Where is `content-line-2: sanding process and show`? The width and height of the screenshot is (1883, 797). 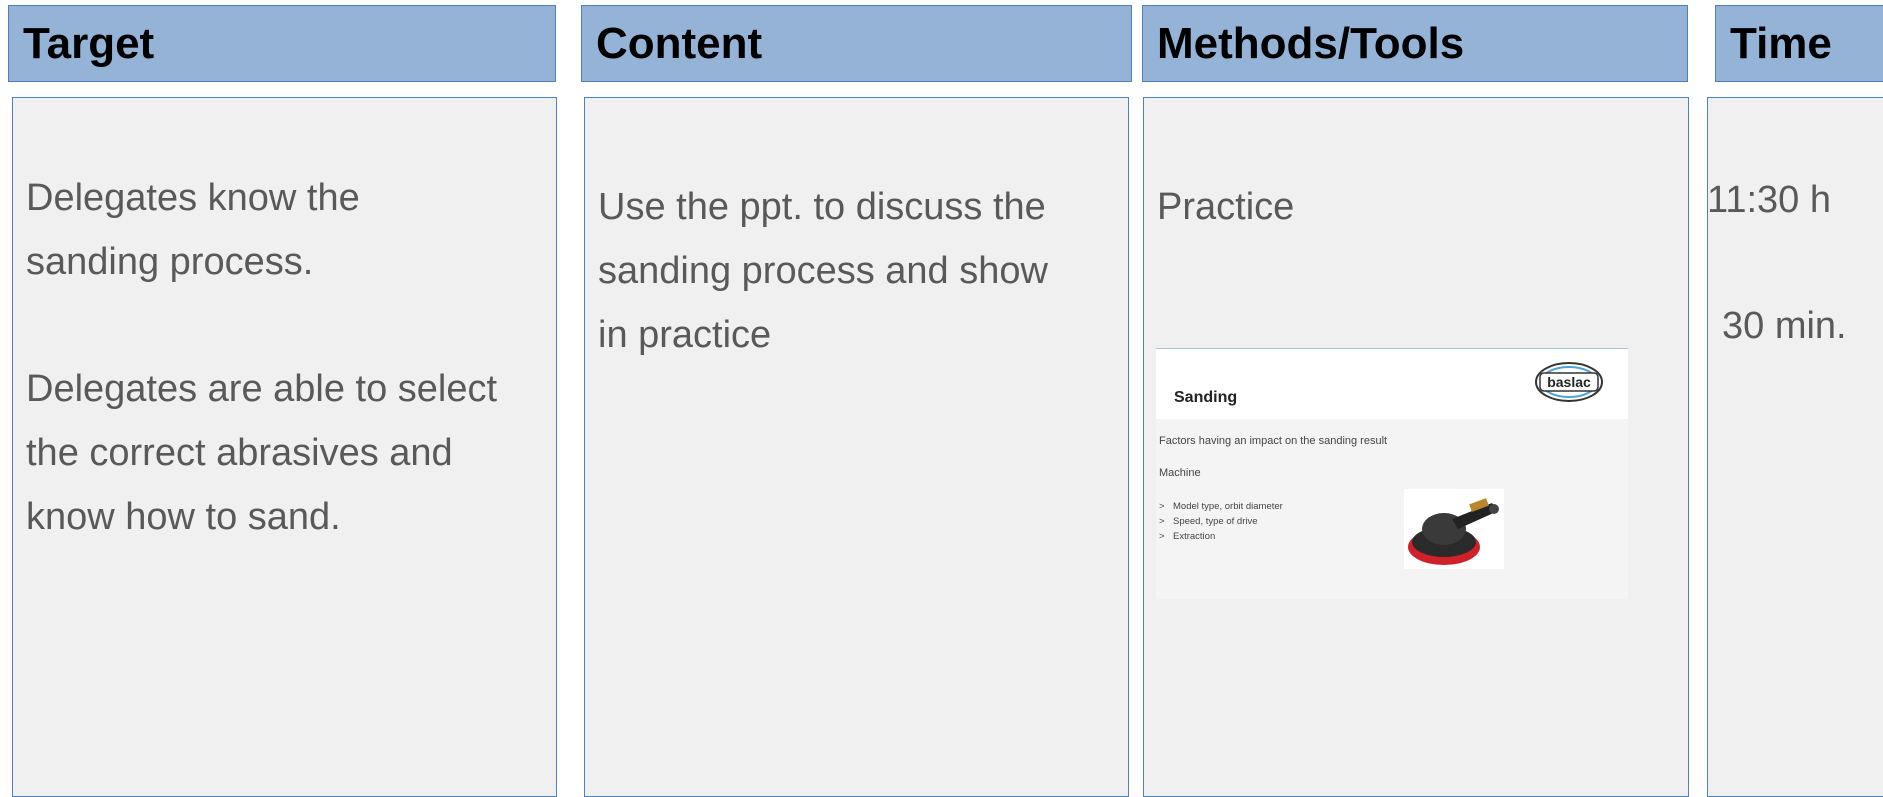
content-line-2: sanding process and show is located at coordinates (823, 271).